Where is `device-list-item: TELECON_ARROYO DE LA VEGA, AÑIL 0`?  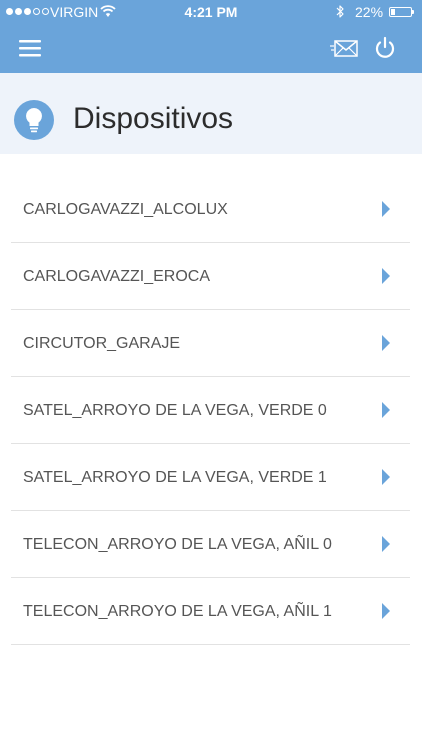
device-list-item: TELECON_ARROYO DE LA VEGA, AÑIL 0 is located at coordinates (210, 544).